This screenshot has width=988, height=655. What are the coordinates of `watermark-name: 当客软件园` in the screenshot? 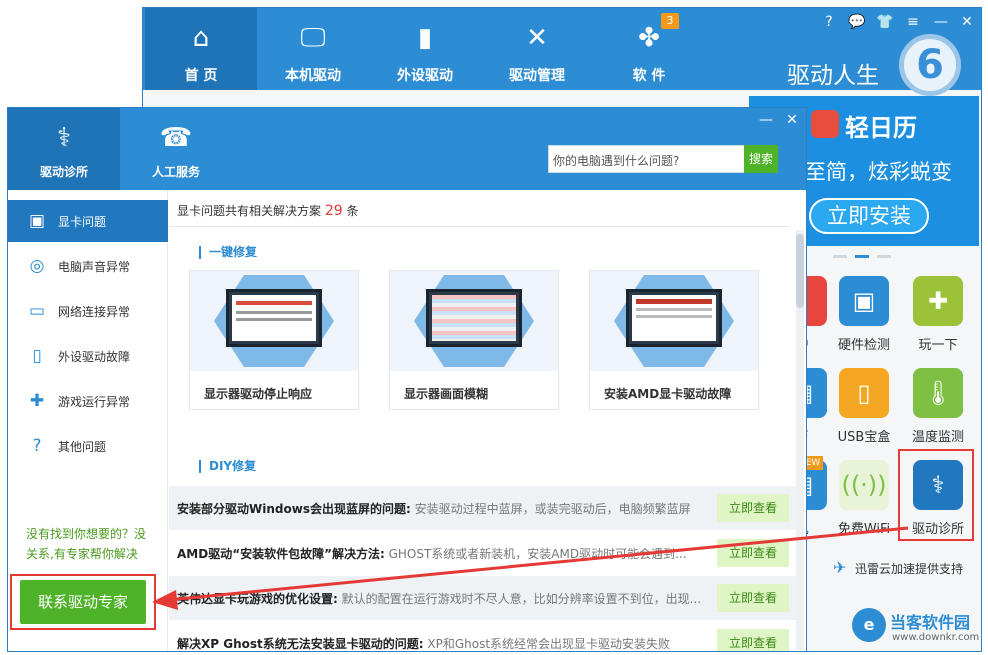 It's located at (930, 622).